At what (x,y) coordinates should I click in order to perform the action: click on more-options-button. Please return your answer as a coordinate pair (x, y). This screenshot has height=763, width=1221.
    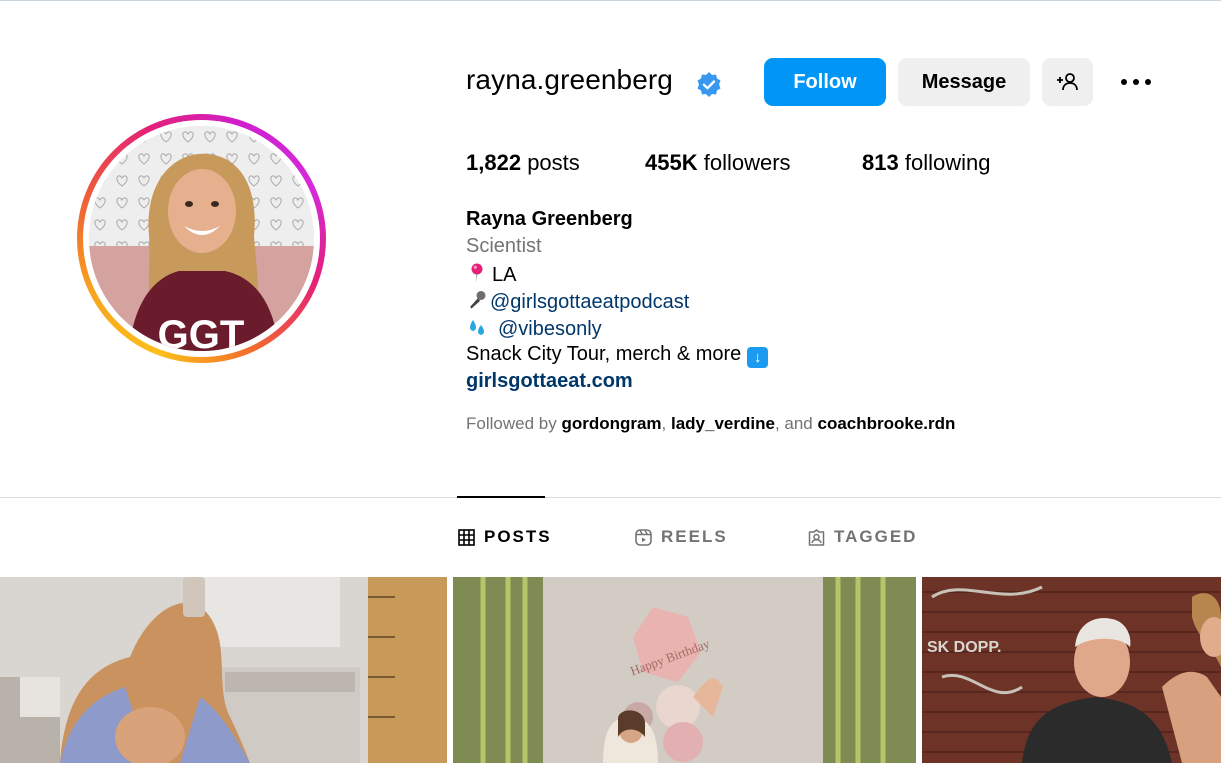
    Looking at the image, I should click on (1136, 82).